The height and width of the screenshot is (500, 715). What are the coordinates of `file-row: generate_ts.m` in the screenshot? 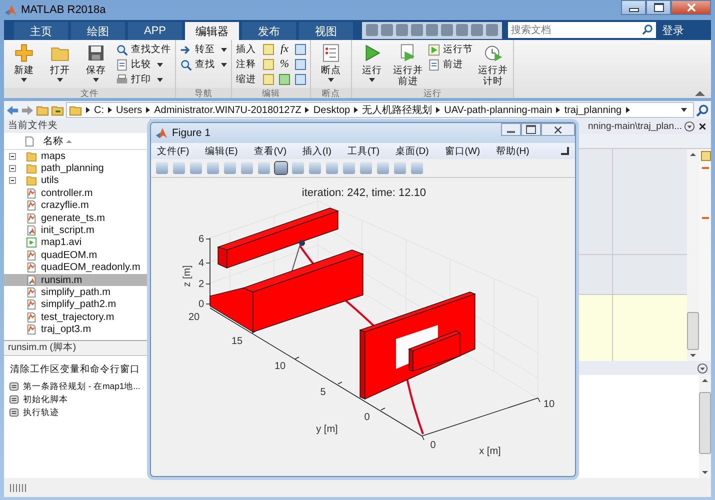 It's located at (77, 218).